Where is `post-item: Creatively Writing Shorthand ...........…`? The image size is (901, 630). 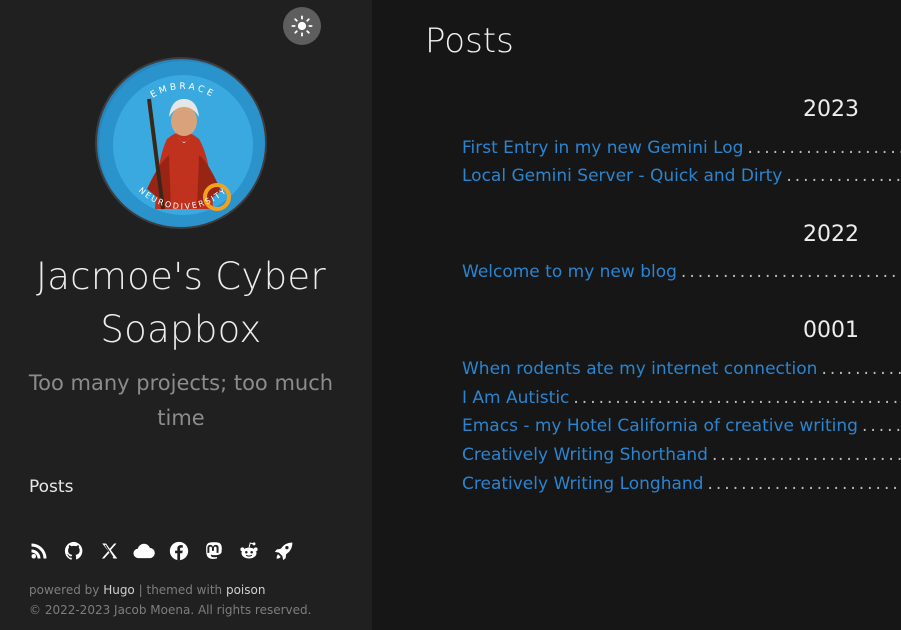 post-item: Creatively Writing Shorthand ...........… is located at coordinates (681, 455).